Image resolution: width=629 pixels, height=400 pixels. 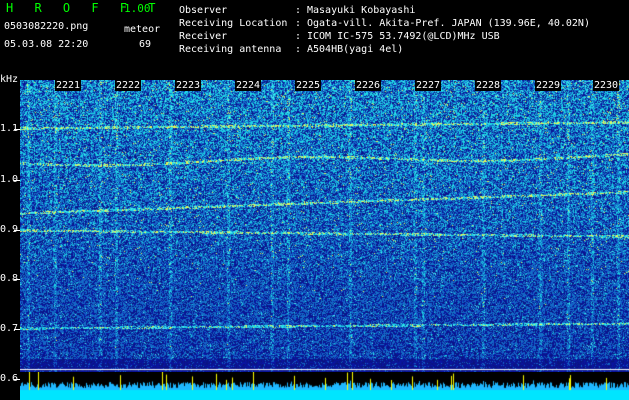 I want to click on info-key: Receiving antenna, so click(x=230, y=49).